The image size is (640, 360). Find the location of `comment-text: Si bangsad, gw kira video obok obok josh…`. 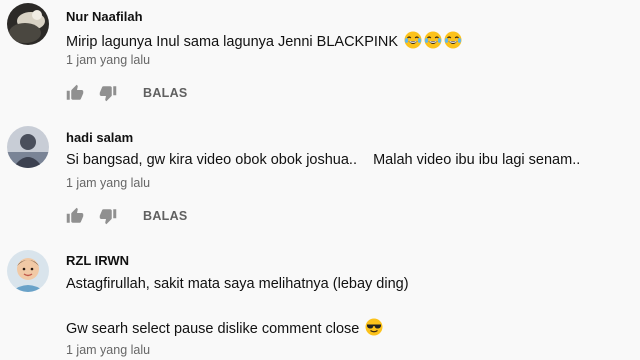

comment-text: Si bangsad, gw kira video obok obok josh… is located at coordinates (323, 160).